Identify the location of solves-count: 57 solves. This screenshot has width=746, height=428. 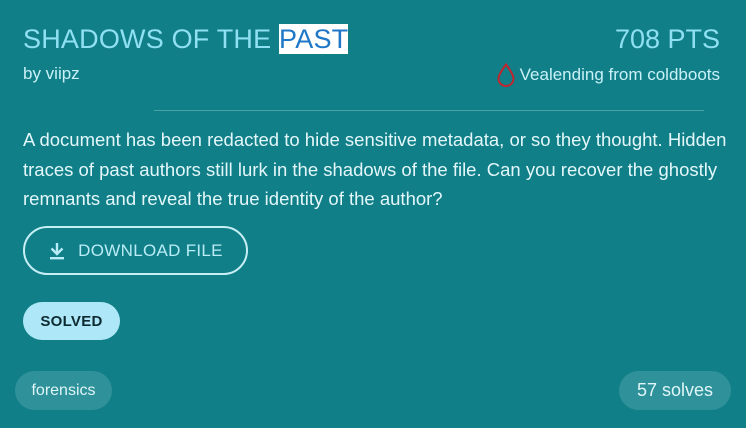
(675, 390).